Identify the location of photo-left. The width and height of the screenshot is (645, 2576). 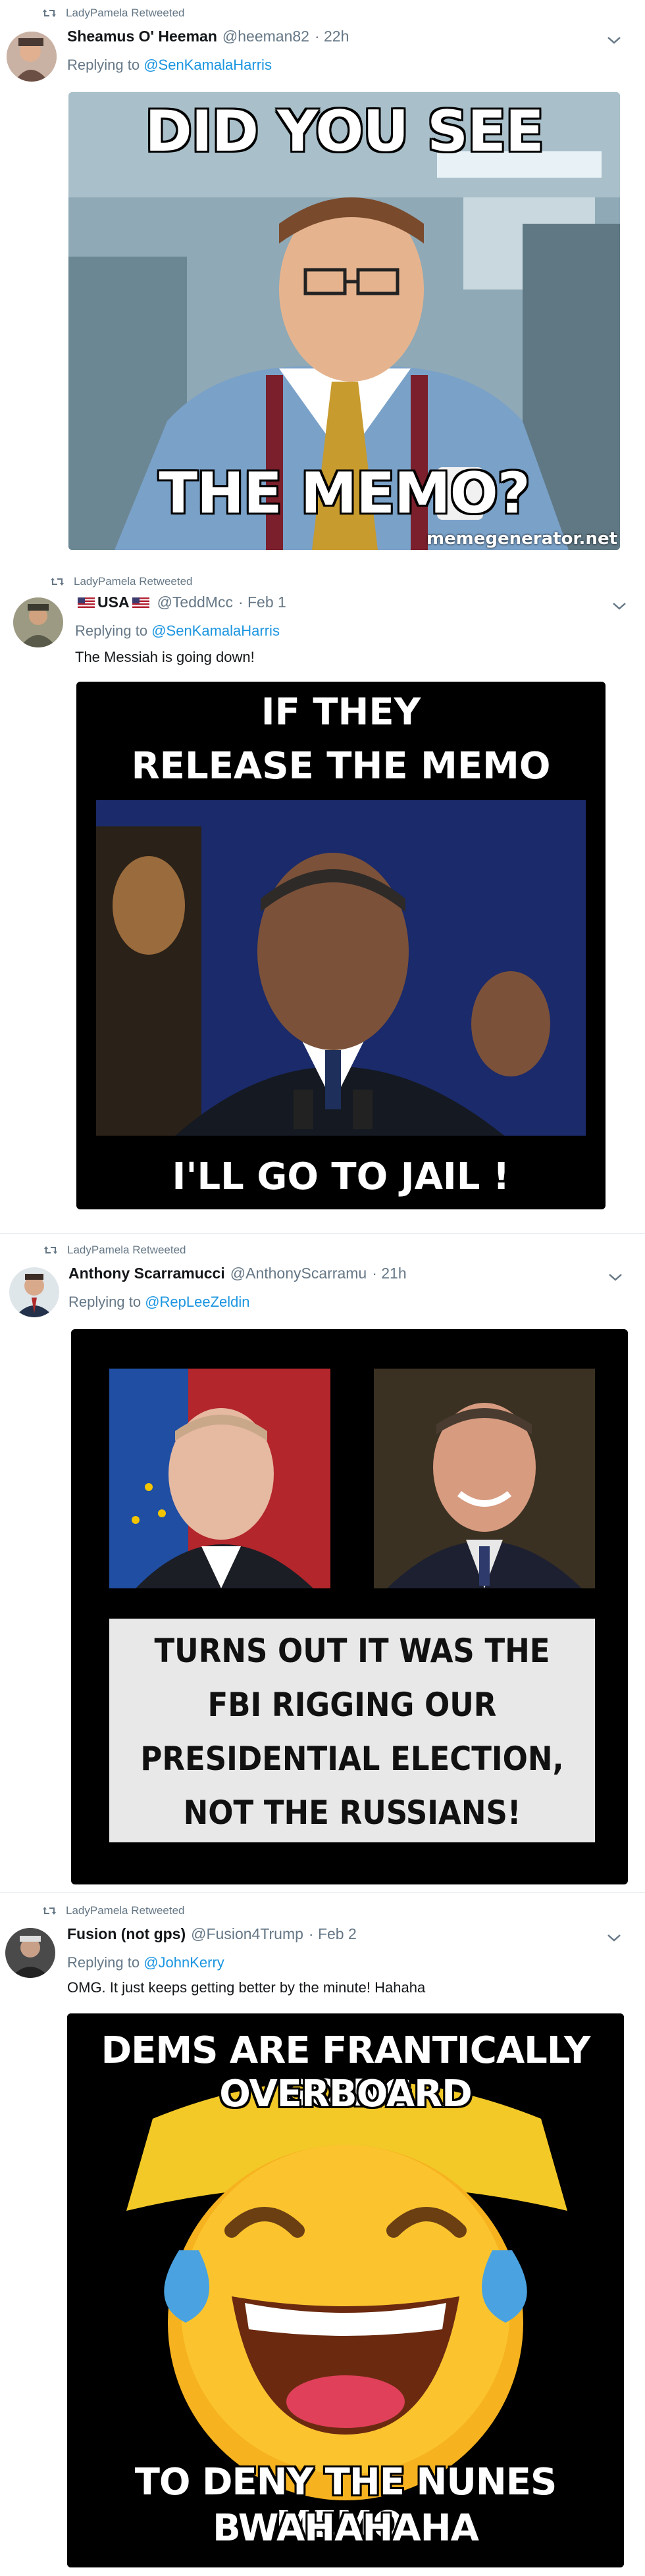
(219, 1479).